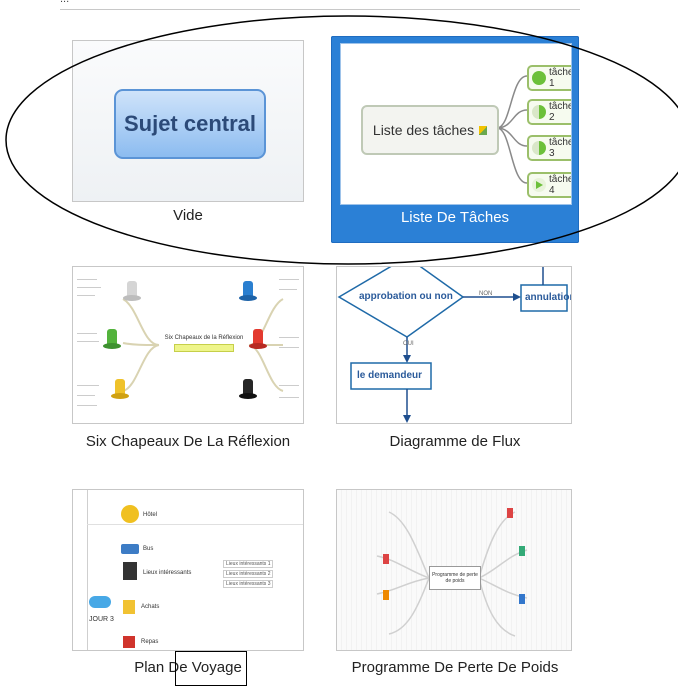 The width and height of the screenshot is (678, 686). Describe the element at coordinates (132, 294) in the screenshot. I see `white-hat-icon` at that location.